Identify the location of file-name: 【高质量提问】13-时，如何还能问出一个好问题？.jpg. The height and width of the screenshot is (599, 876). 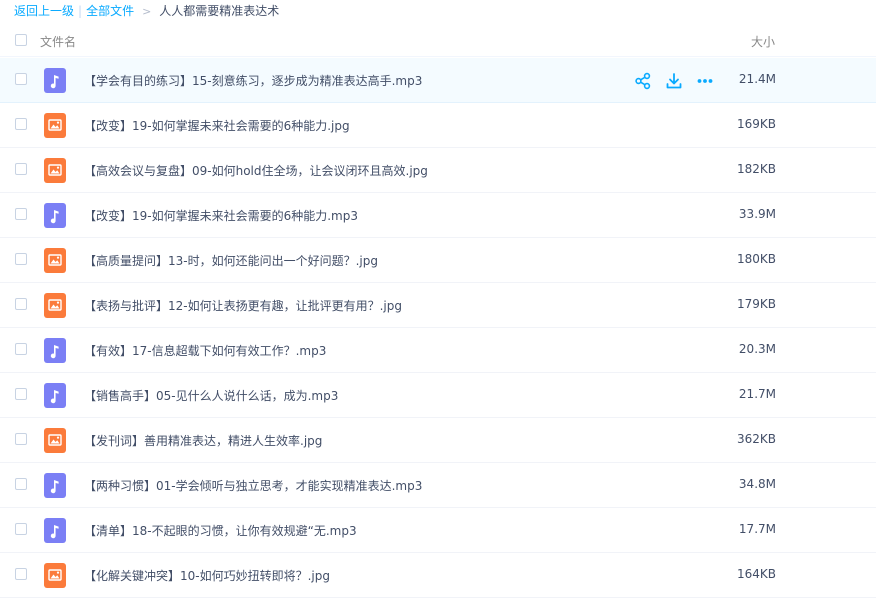
(231, 260).